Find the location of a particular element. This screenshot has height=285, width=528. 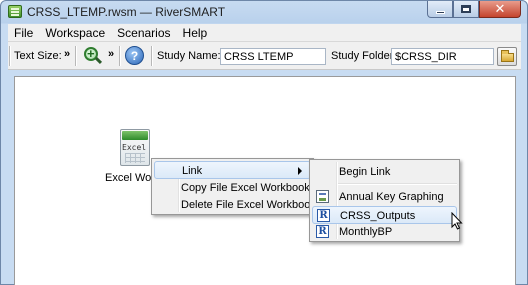

app-icon is located at coordinates (15, 11).